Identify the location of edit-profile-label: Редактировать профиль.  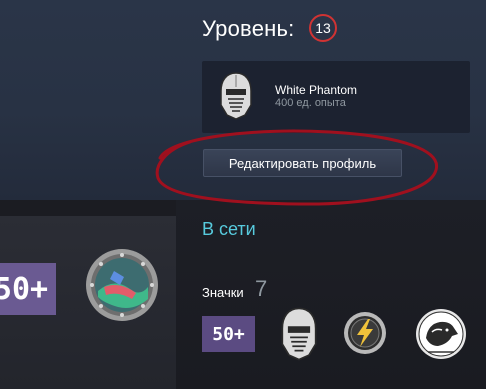
(302, 163).